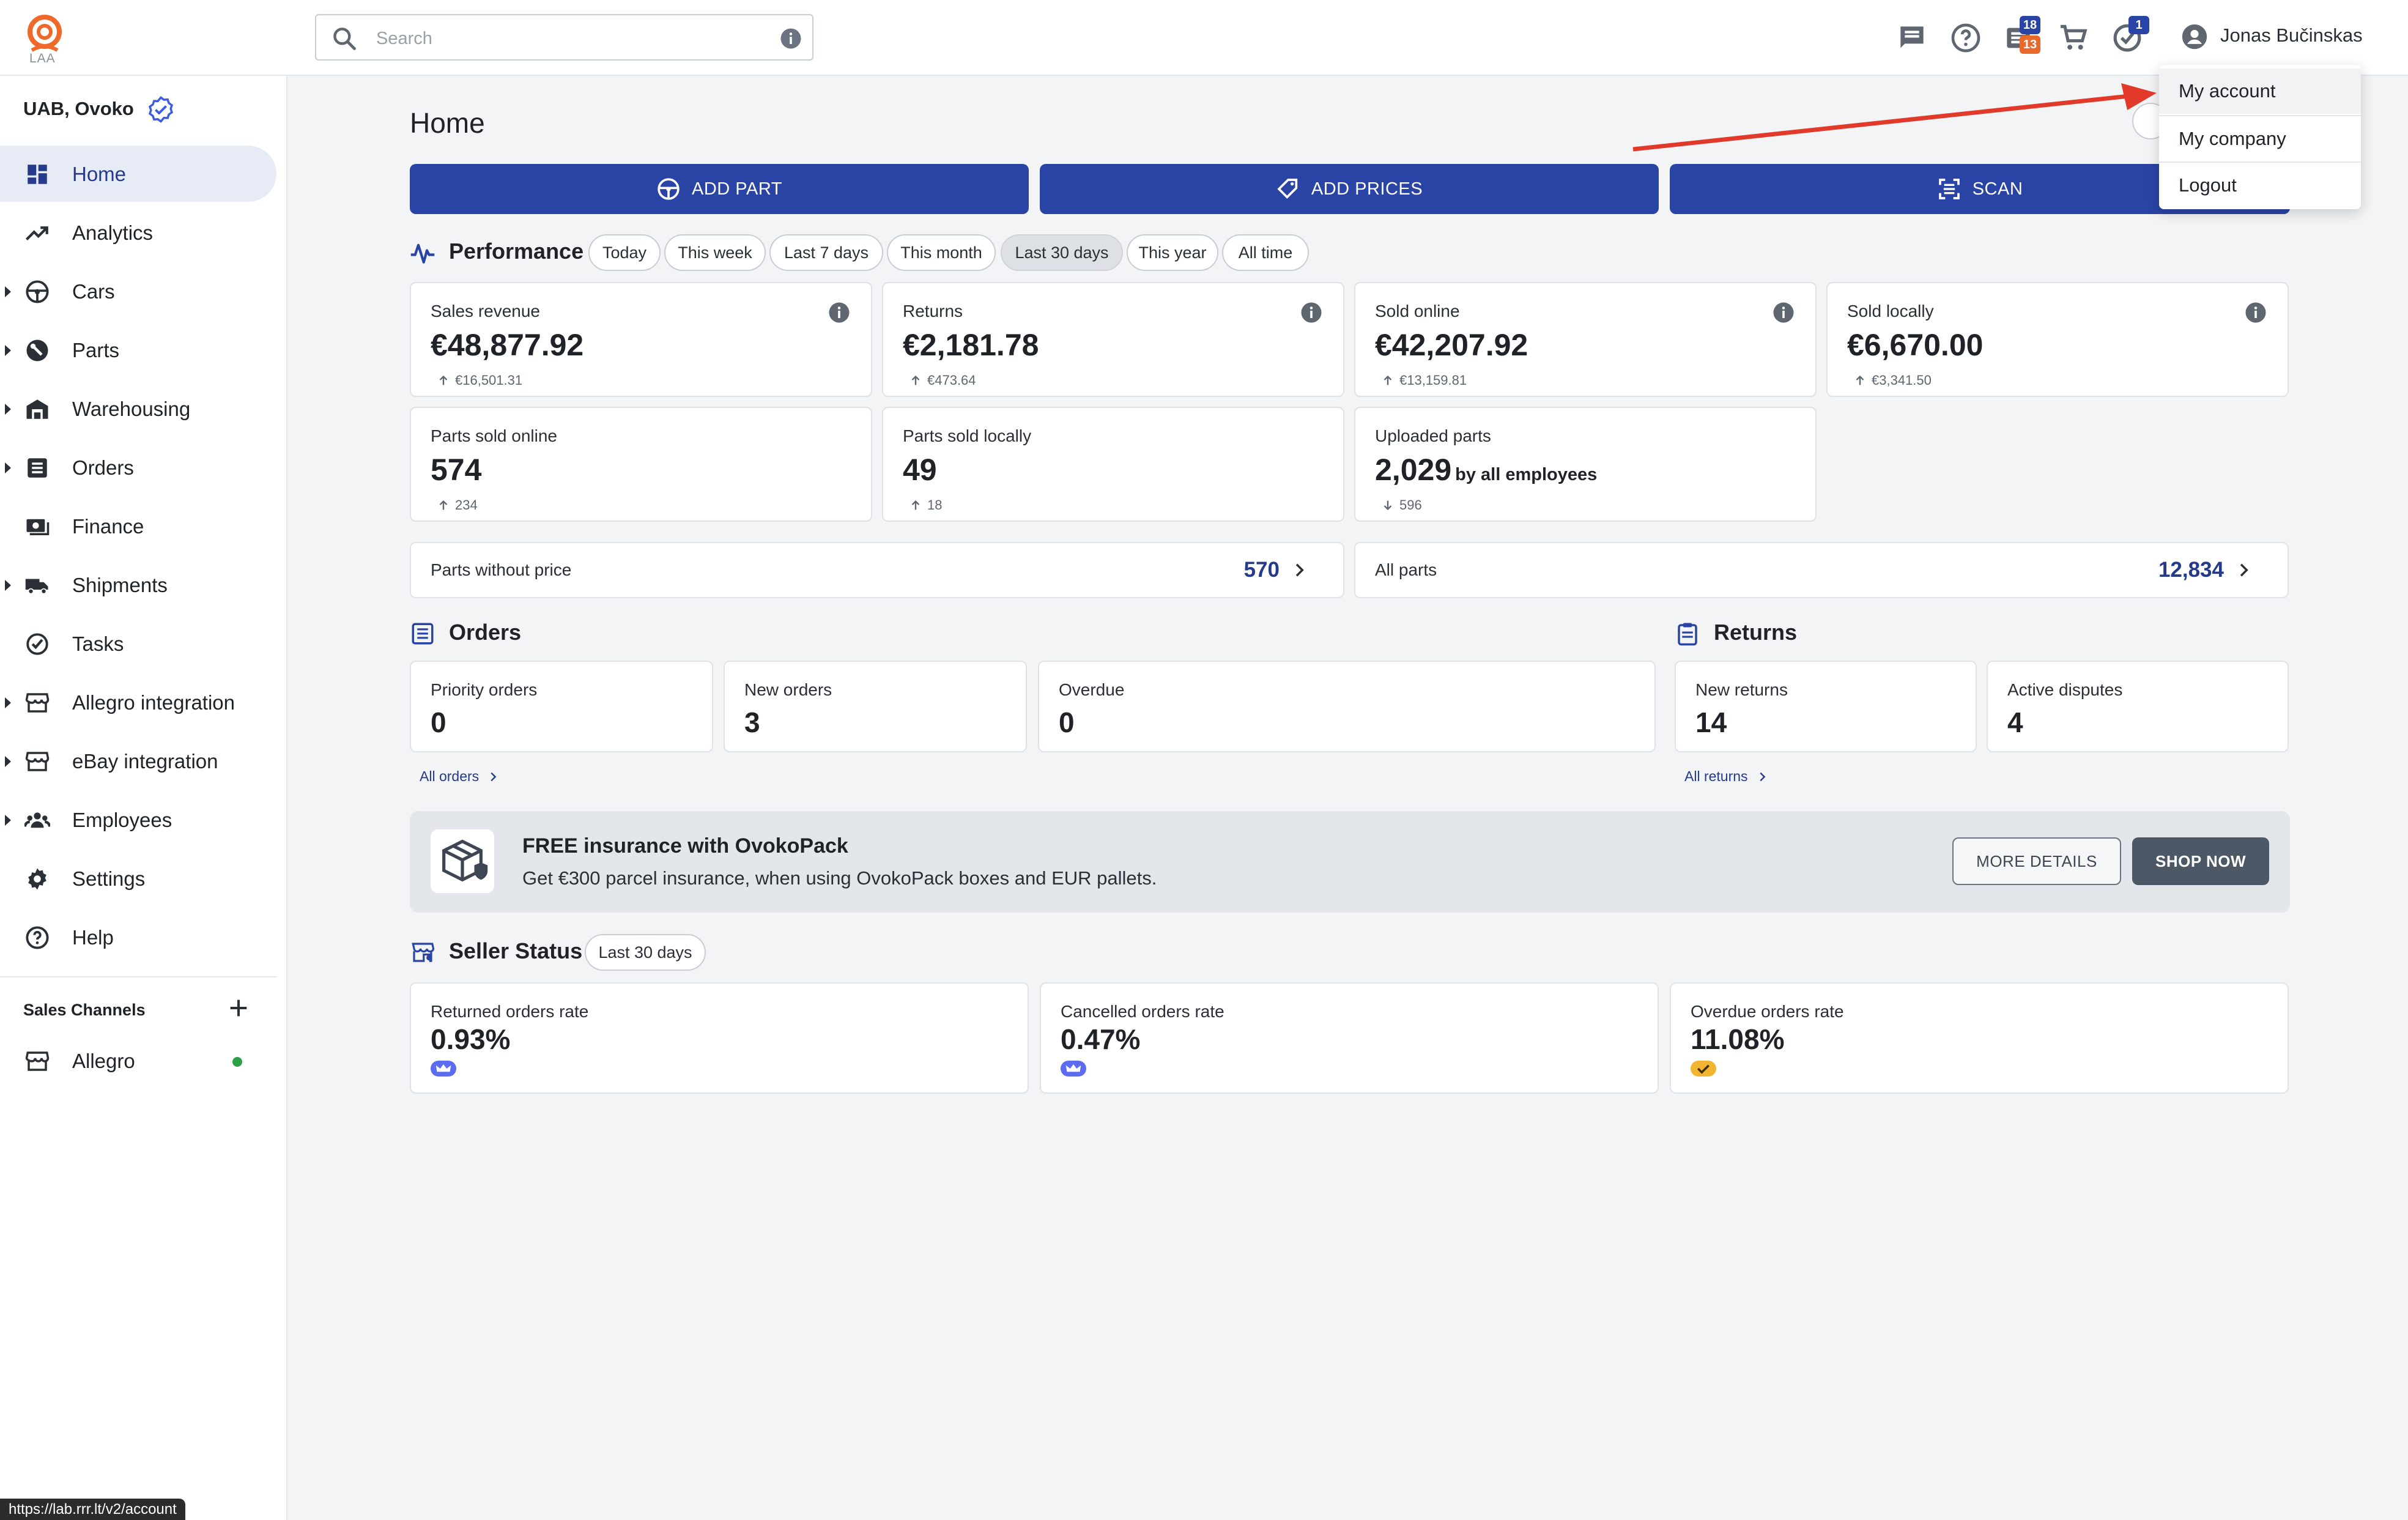 The width and height of the screenshot is (2408, 1520). What do you see at coordinates (2129, 35) in the screenshot?
I see `tasks-check-icon: 1` at bounding box center [2129, 35].